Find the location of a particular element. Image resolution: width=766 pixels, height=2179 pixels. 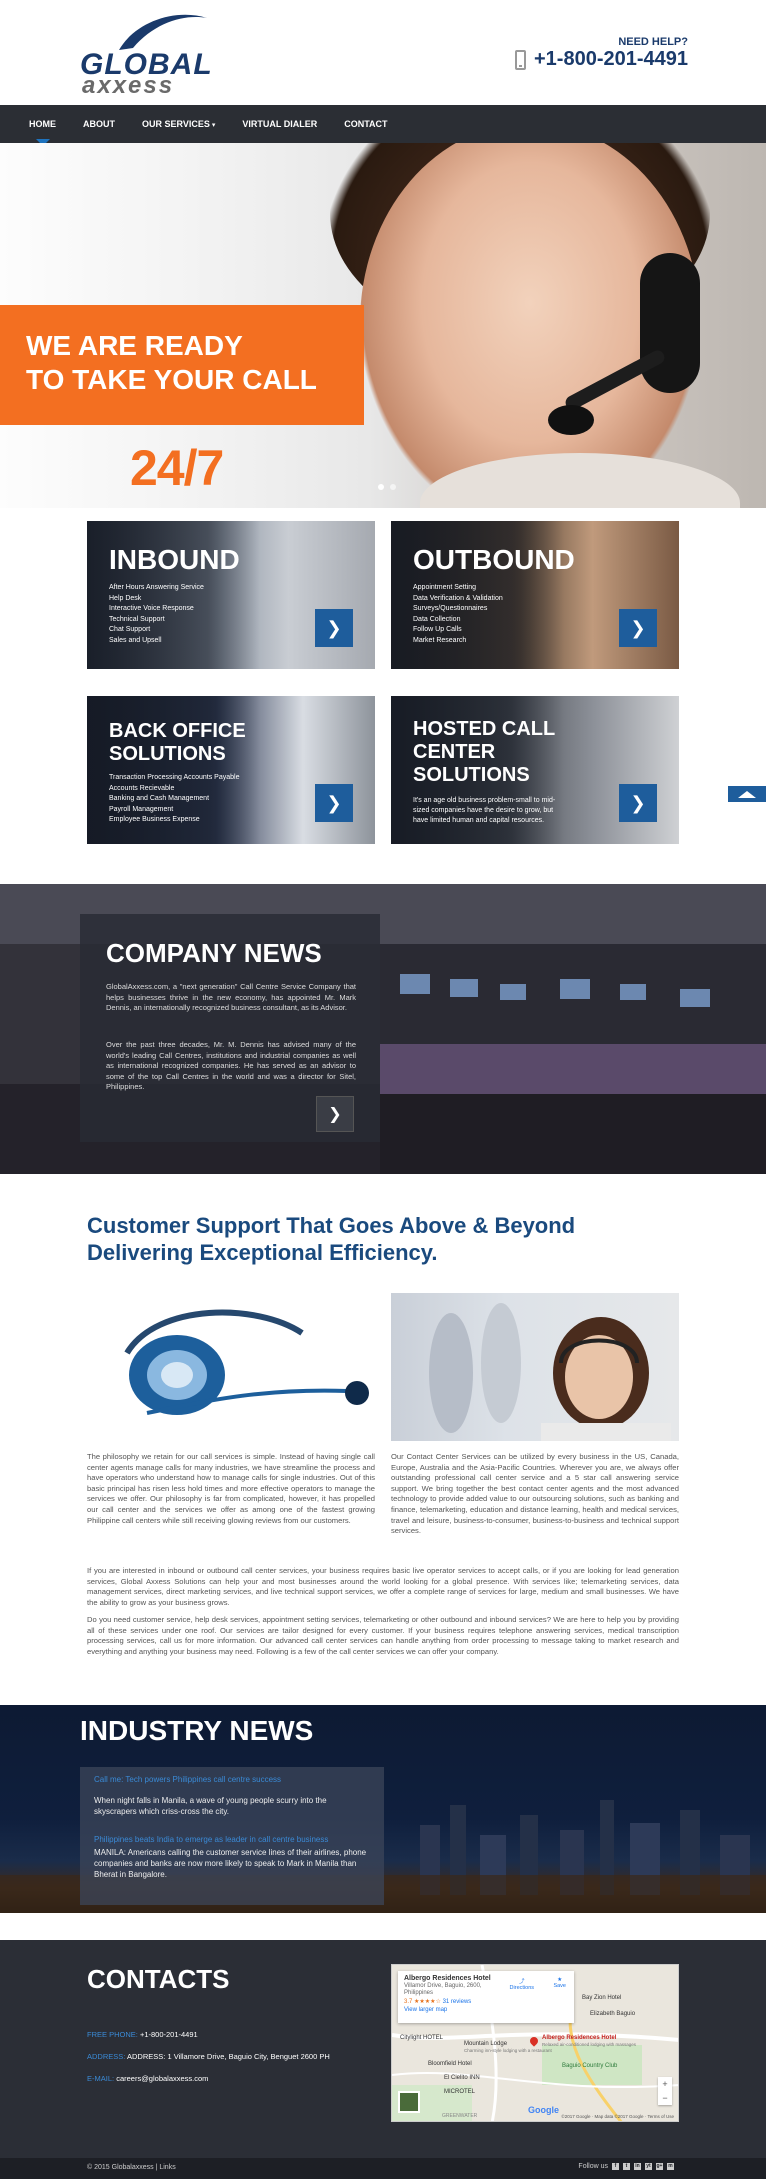

nav-item-home: HOME is located at coordinates (42, 132).